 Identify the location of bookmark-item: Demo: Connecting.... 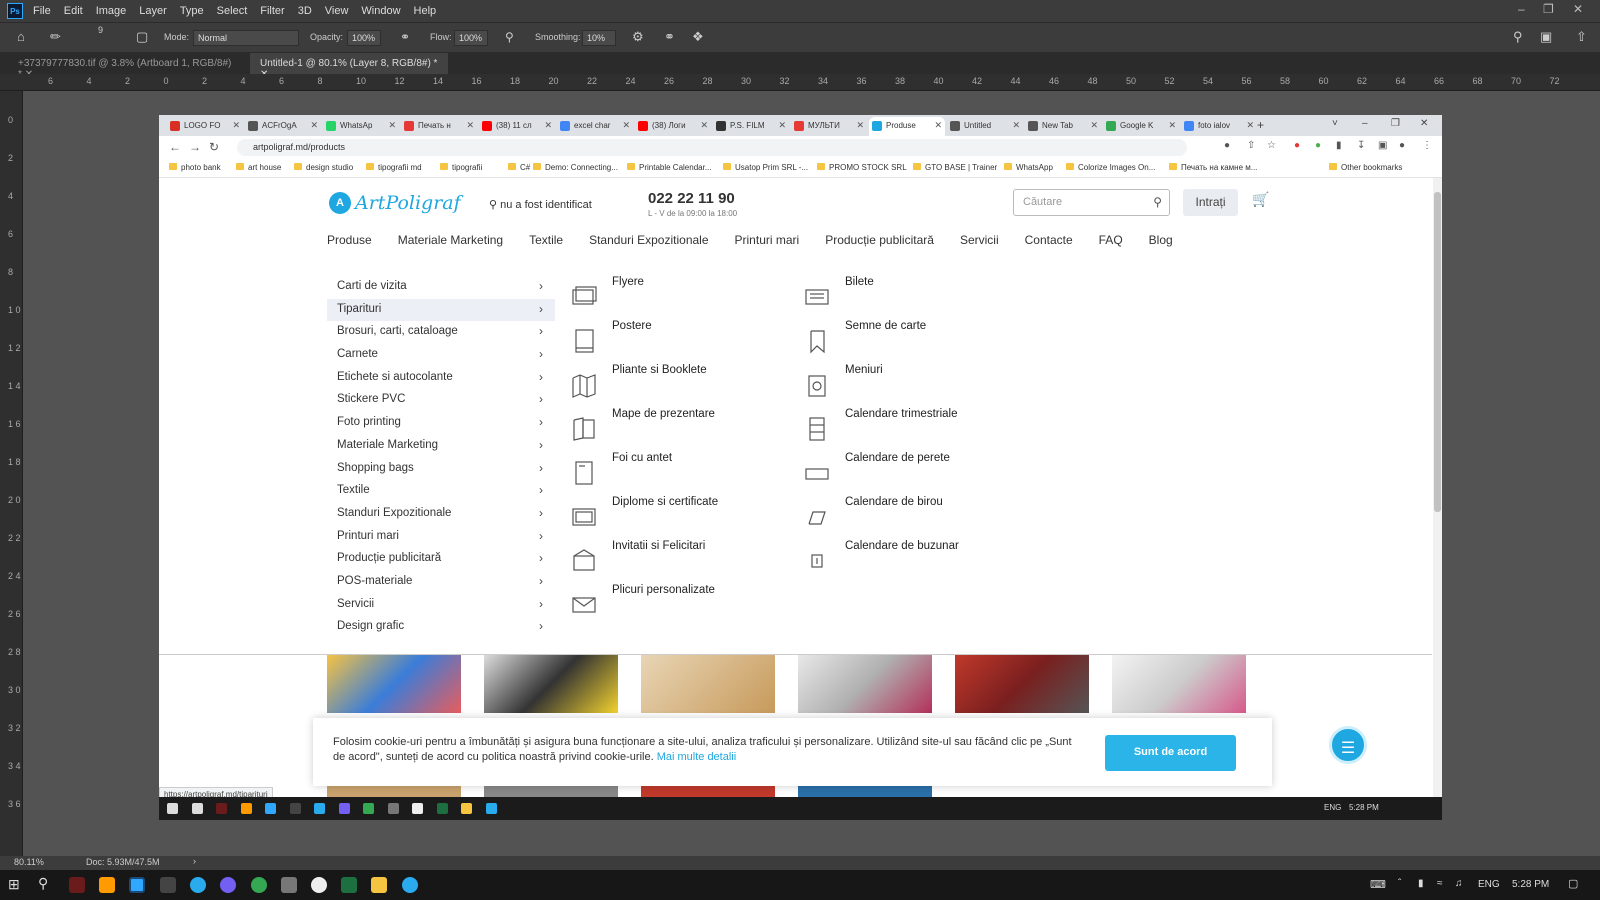
(575, 167).